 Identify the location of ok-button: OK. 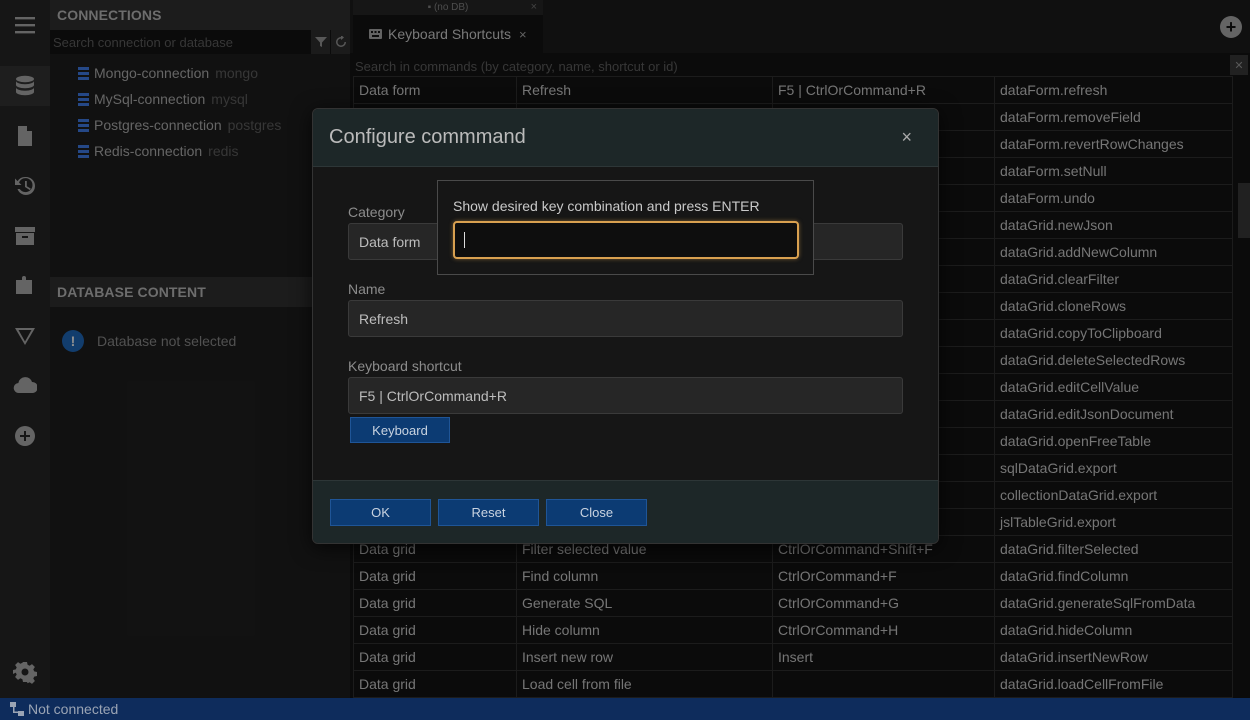
(380, 512).